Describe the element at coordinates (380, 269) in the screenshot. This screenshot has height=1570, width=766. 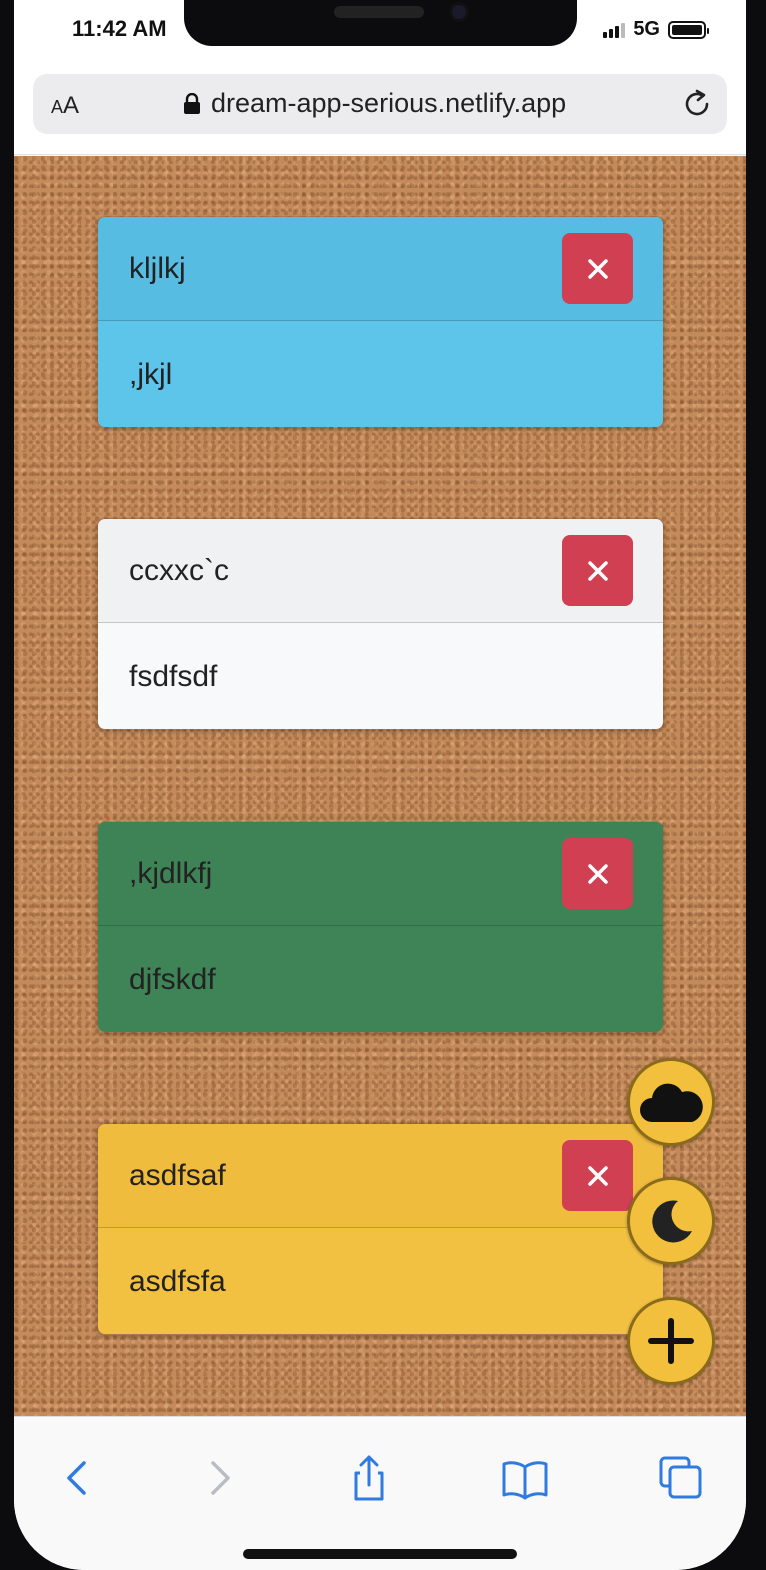
I see `note-title-bar: kljlkj` at that location.